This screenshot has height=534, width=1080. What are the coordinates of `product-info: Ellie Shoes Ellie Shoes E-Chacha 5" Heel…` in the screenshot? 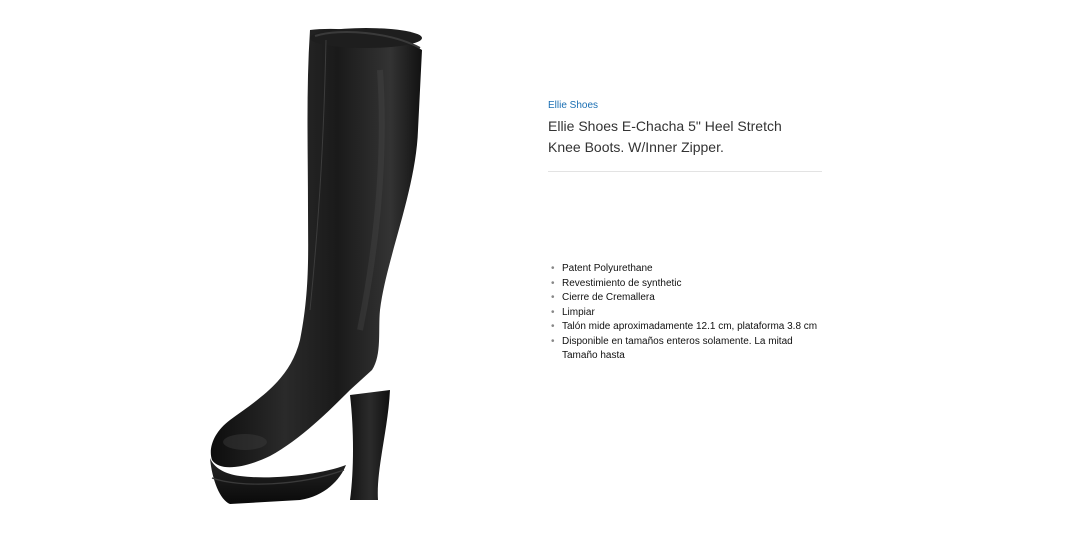 It's located at (685, 133).